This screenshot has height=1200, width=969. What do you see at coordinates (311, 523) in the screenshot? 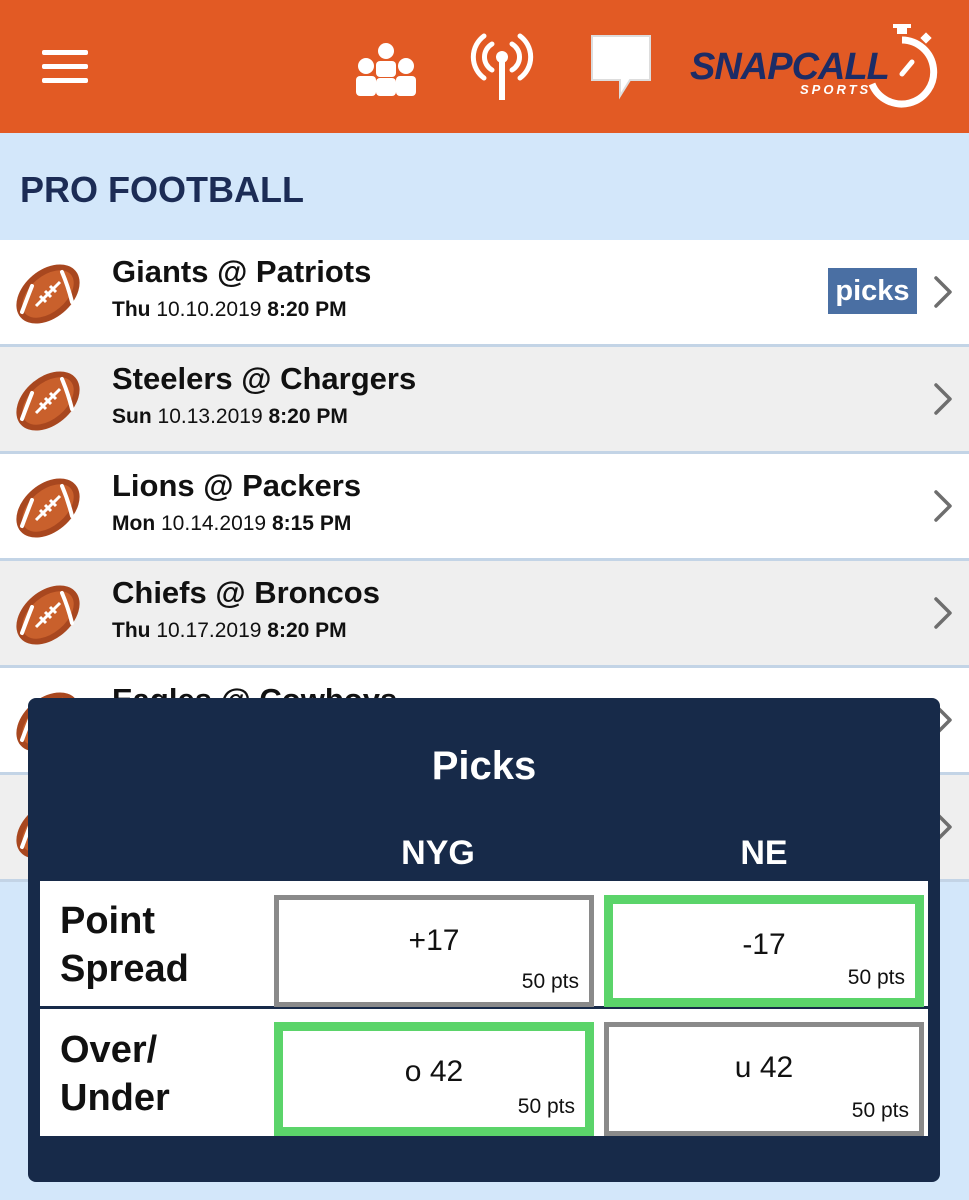
I see `game-time: 8:15 PM` at bounding box center [311, 523].